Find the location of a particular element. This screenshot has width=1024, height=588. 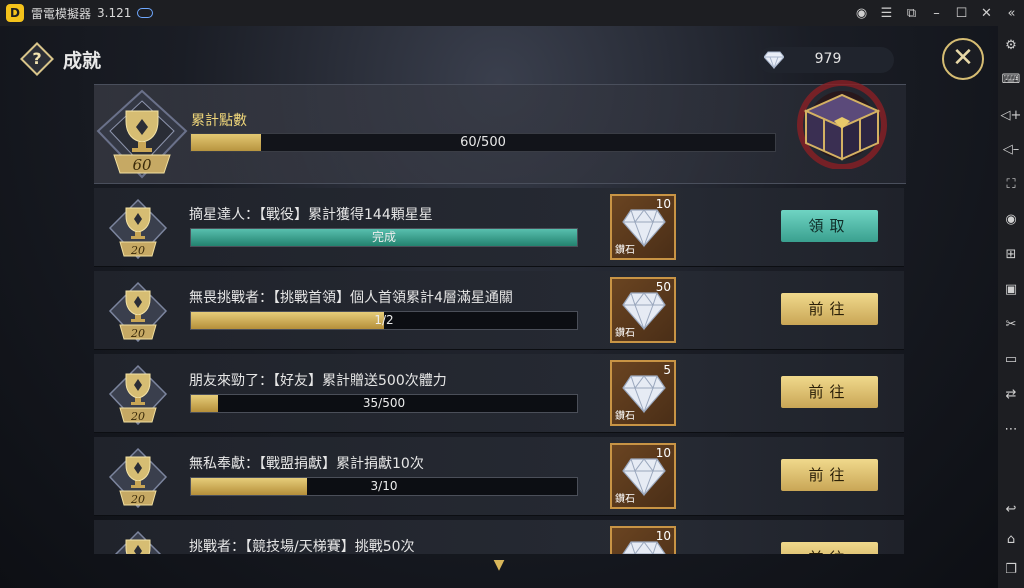

summary-panel: 60 累計點數 60/500 is located at coordinates (500, 132).